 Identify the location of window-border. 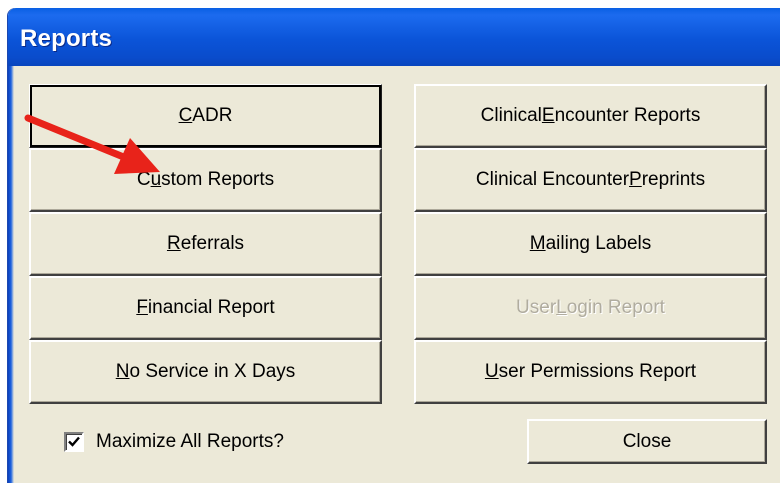
(11, 274).